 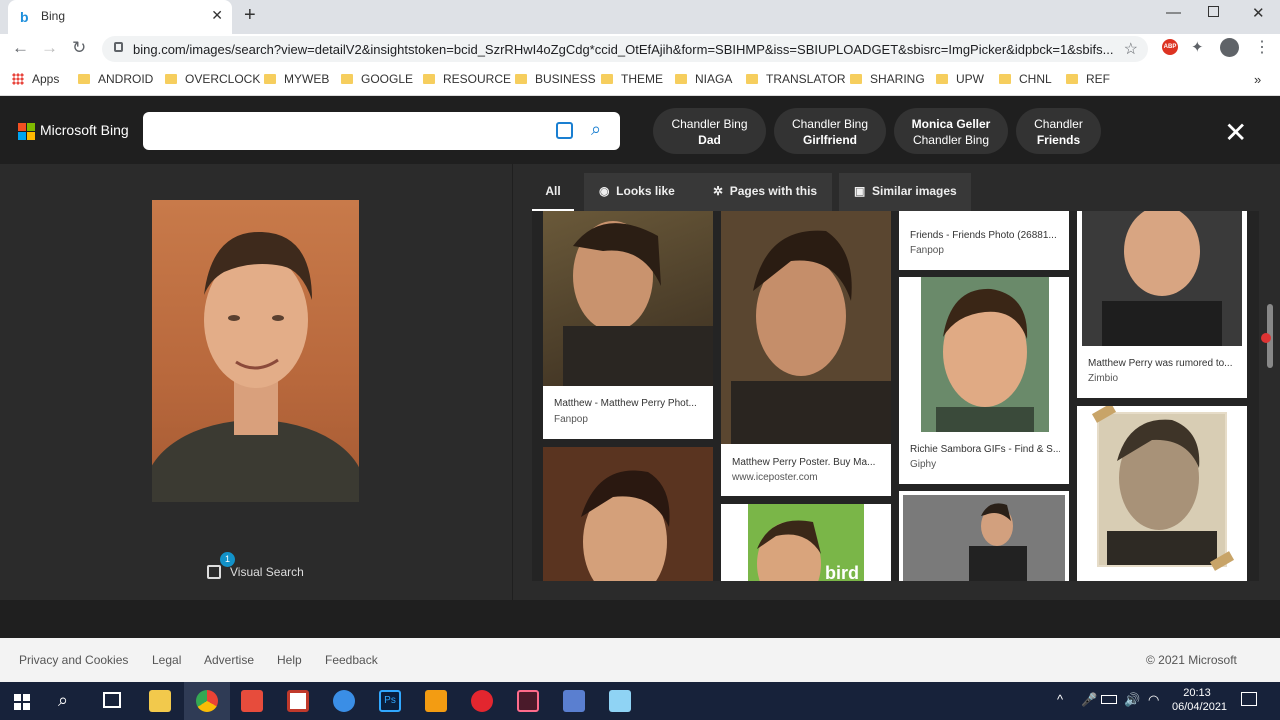 What do you see at coordinates (390, 701) in the screenshot?
I see `photoshop-icon: Ps` at bounding box center [390, 701].